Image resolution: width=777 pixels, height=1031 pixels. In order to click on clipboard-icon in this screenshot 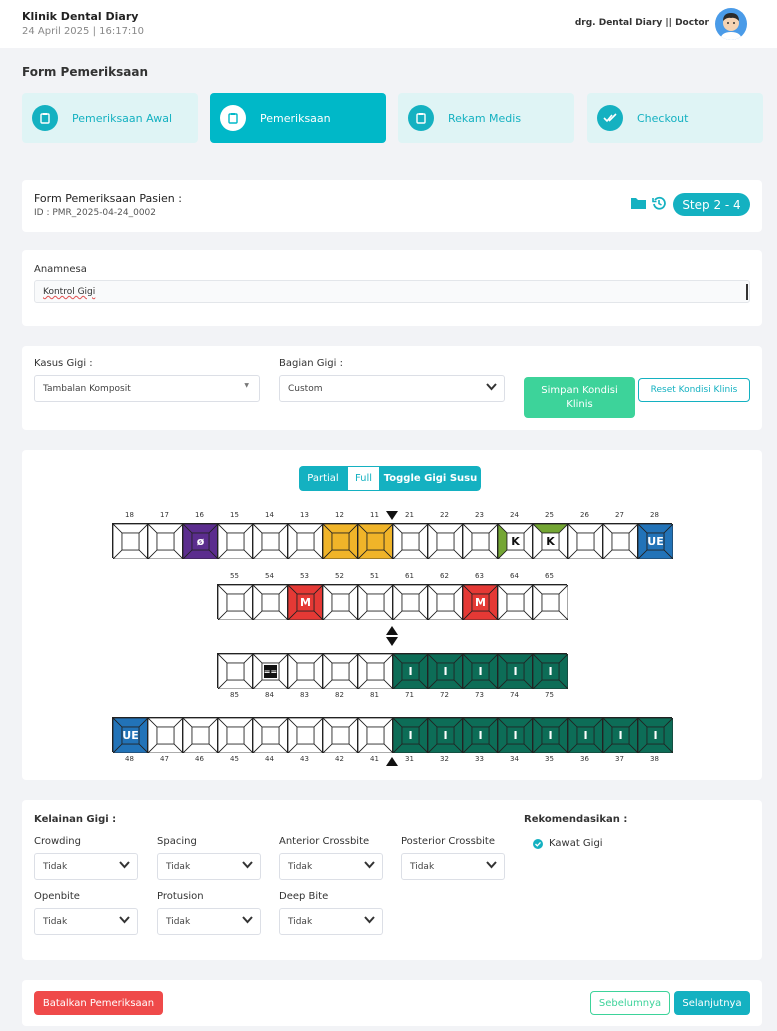, I will do `click(421, 118)`.